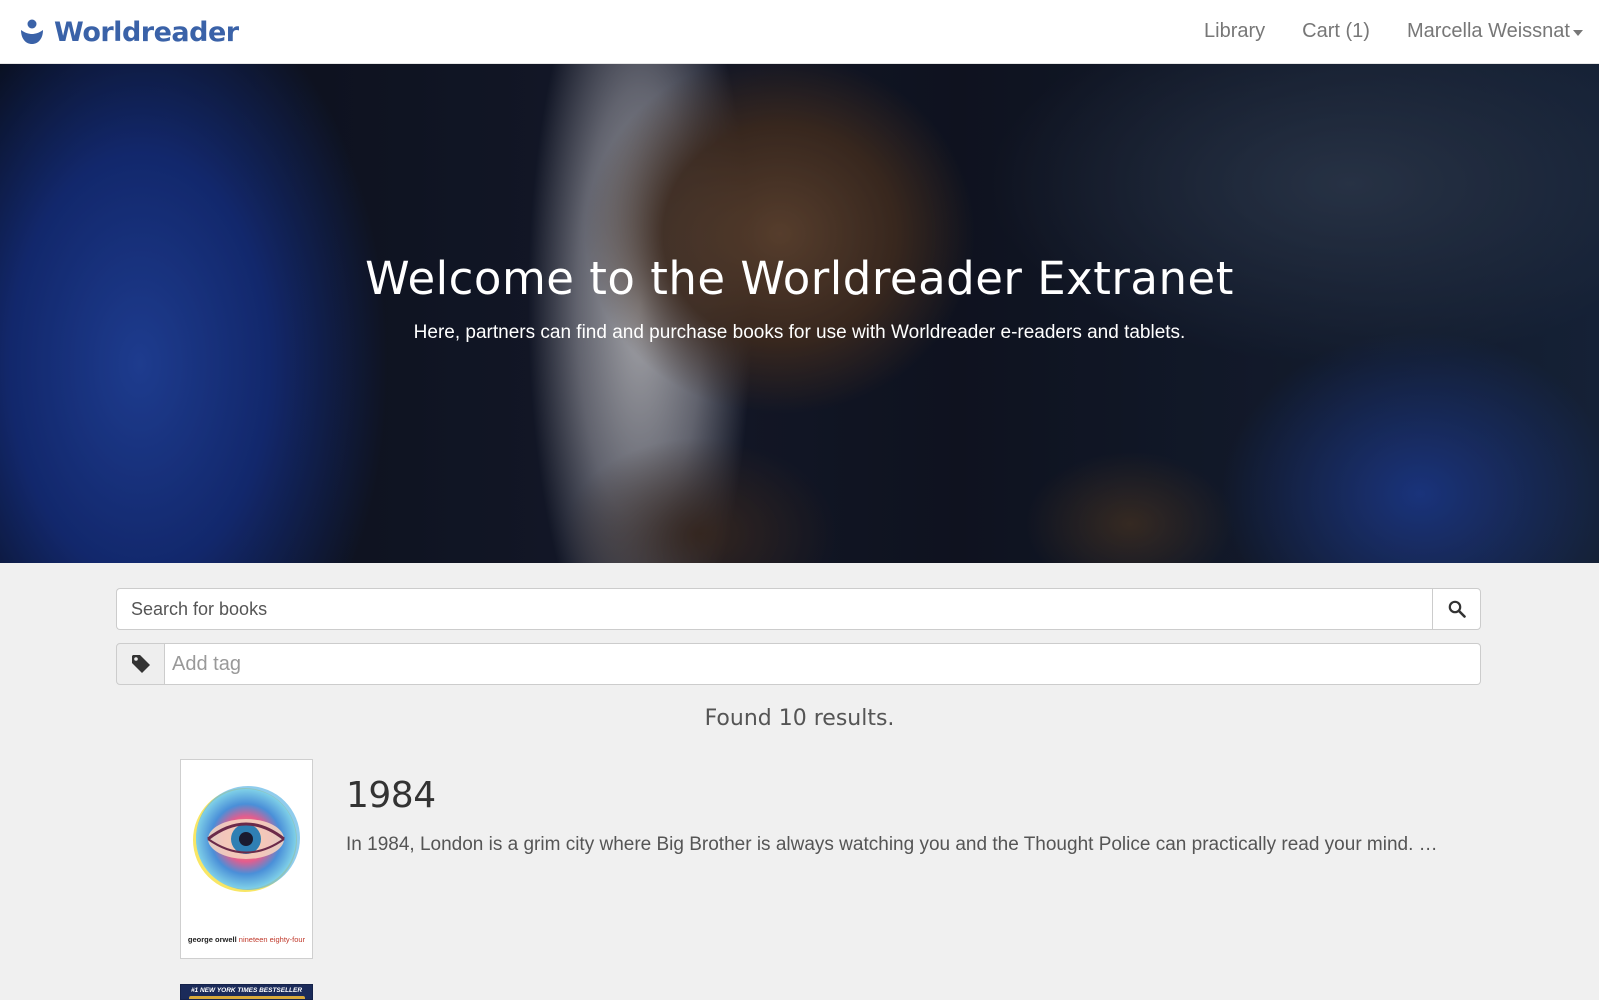 This screenshot has width=1599, height=1000. What do you see at coordinates (1375, 31) in the screenshot?
I see `nav-links: Library Cart (1) Marcella Weissnat` at bounding box center [1375, 31].